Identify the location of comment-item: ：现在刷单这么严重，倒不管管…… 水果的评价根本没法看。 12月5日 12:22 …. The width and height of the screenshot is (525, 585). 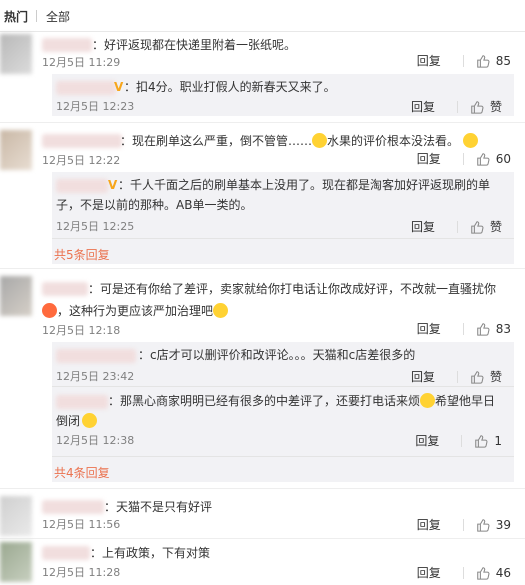
(262, 148).